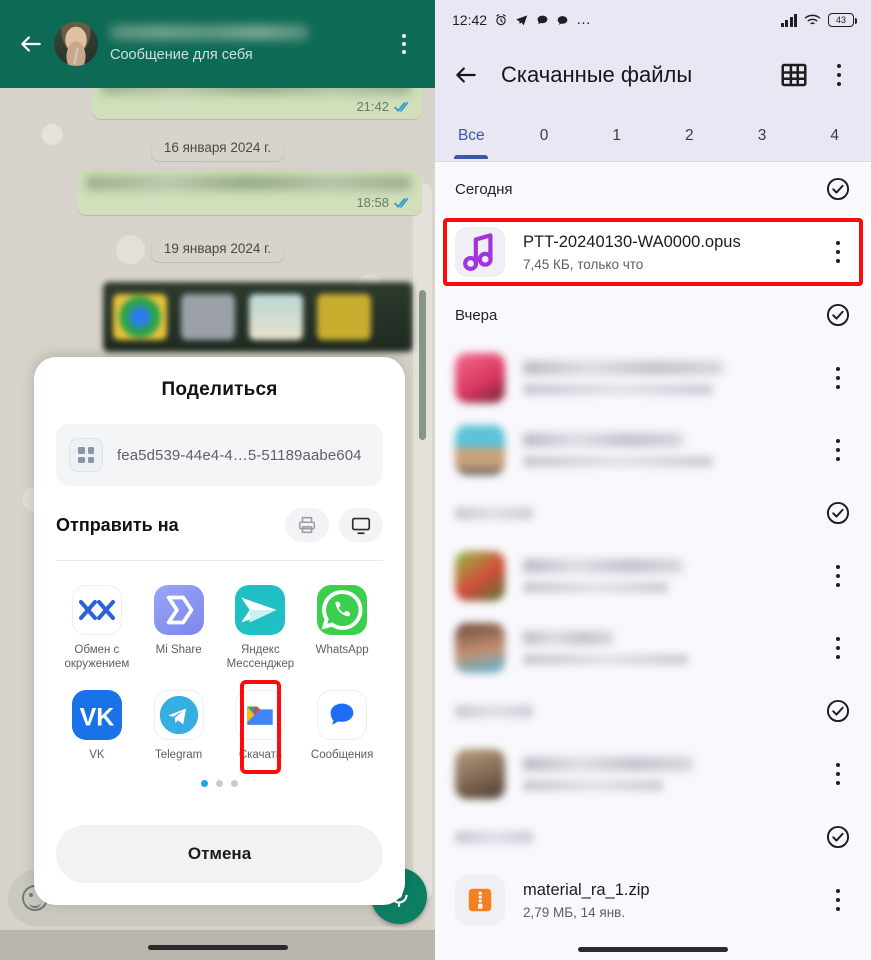 Image resolution: width=871 pixels, height=960 pixels. What do you see at coordinates (117, 524) in the screenshot?
I see `send-to-label: Отправить на` at bounding box center [117, 524].